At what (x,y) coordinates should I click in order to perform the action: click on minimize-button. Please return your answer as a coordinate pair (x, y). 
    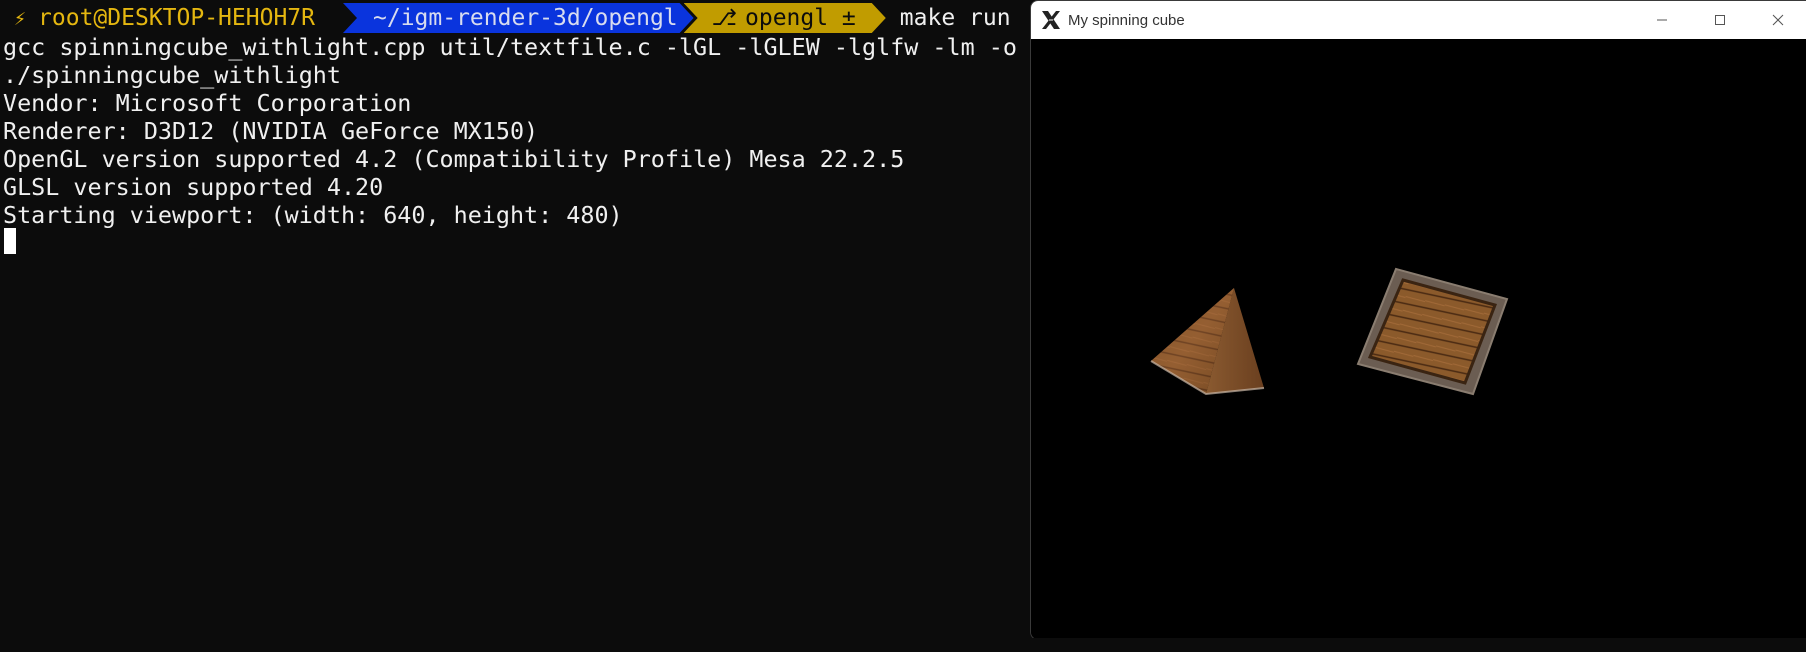
    Looking at the image, I should click on (1662, 20).